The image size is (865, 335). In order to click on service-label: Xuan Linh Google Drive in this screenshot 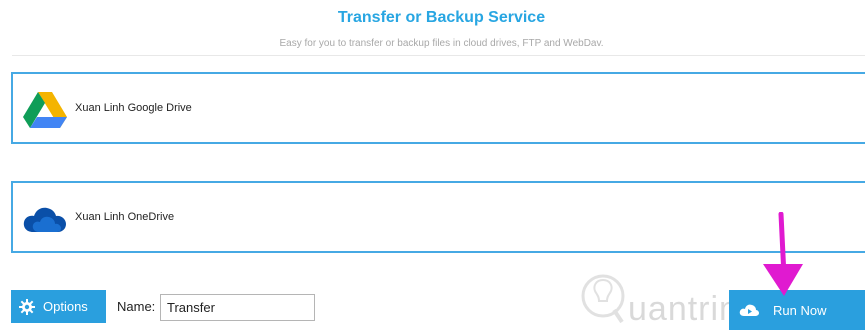, I will do `click(133, 108)`.